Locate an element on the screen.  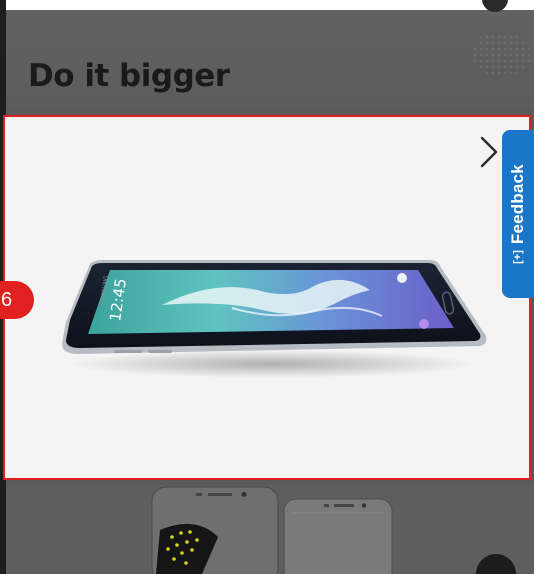
top-strip is located at coordinates (270, 5).